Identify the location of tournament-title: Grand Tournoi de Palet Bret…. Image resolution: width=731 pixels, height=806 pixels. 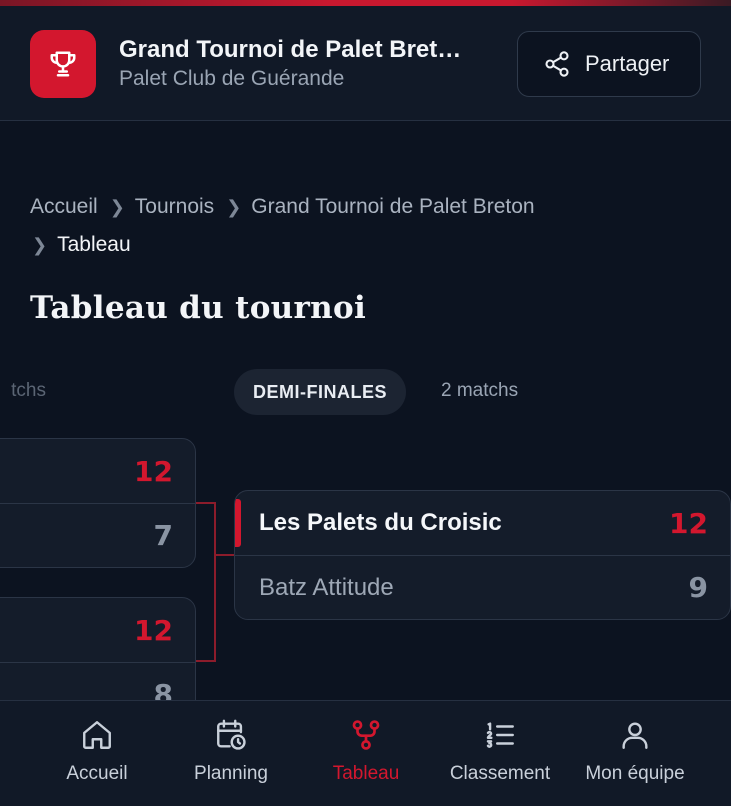
(290, 49).